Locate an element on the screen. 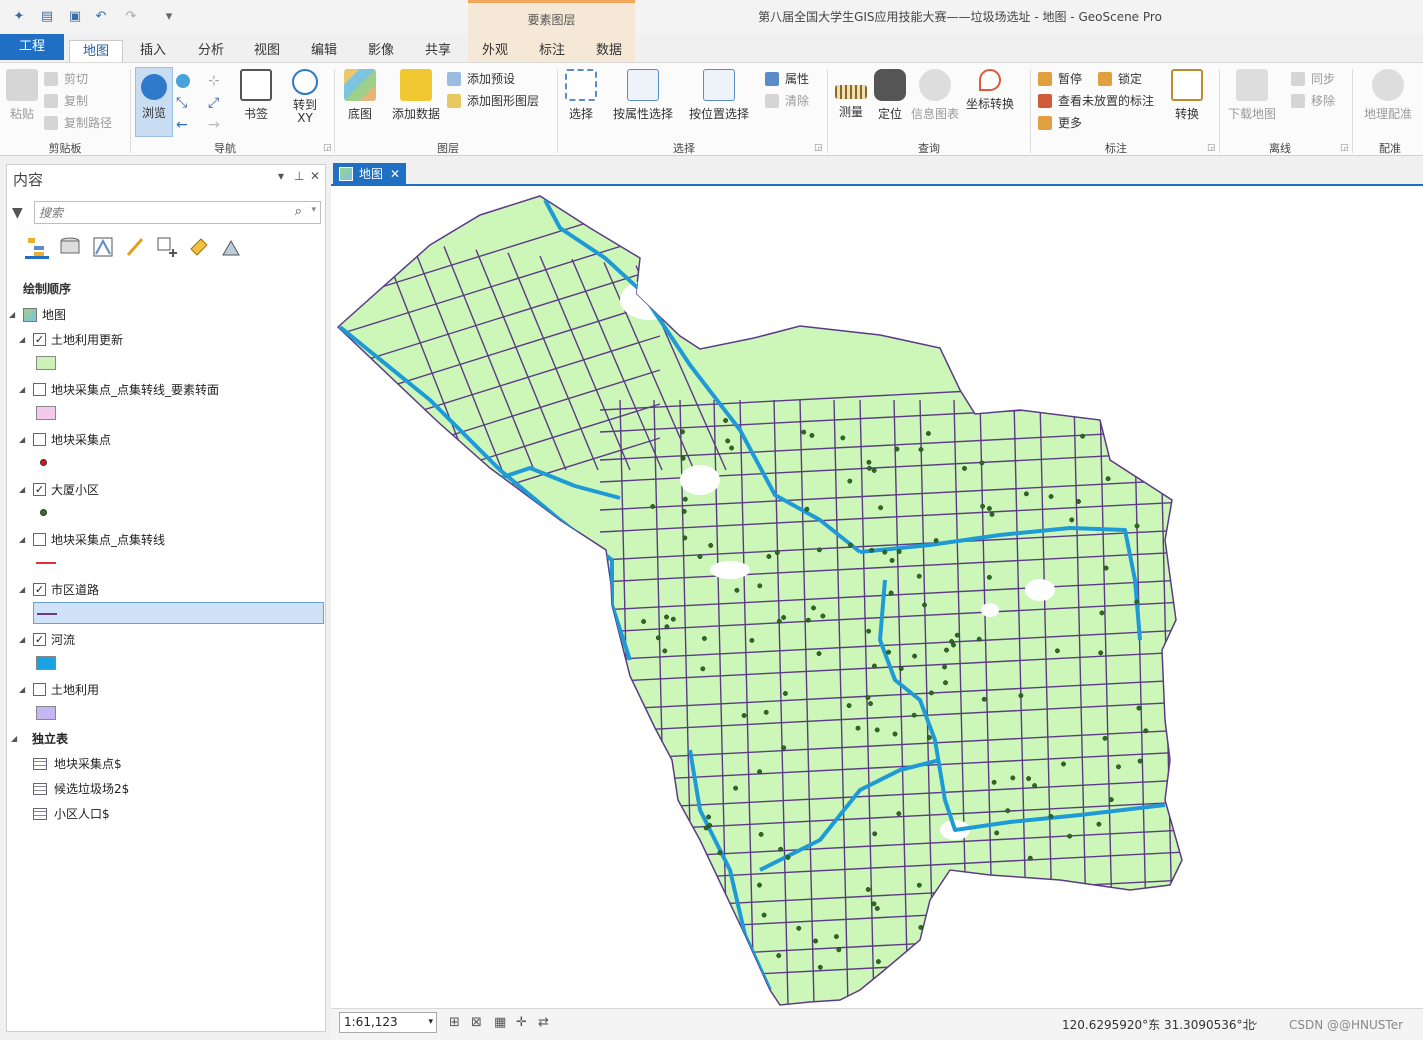  navigate-launcher-icon: ◲ is located at coordinates (327, 148).